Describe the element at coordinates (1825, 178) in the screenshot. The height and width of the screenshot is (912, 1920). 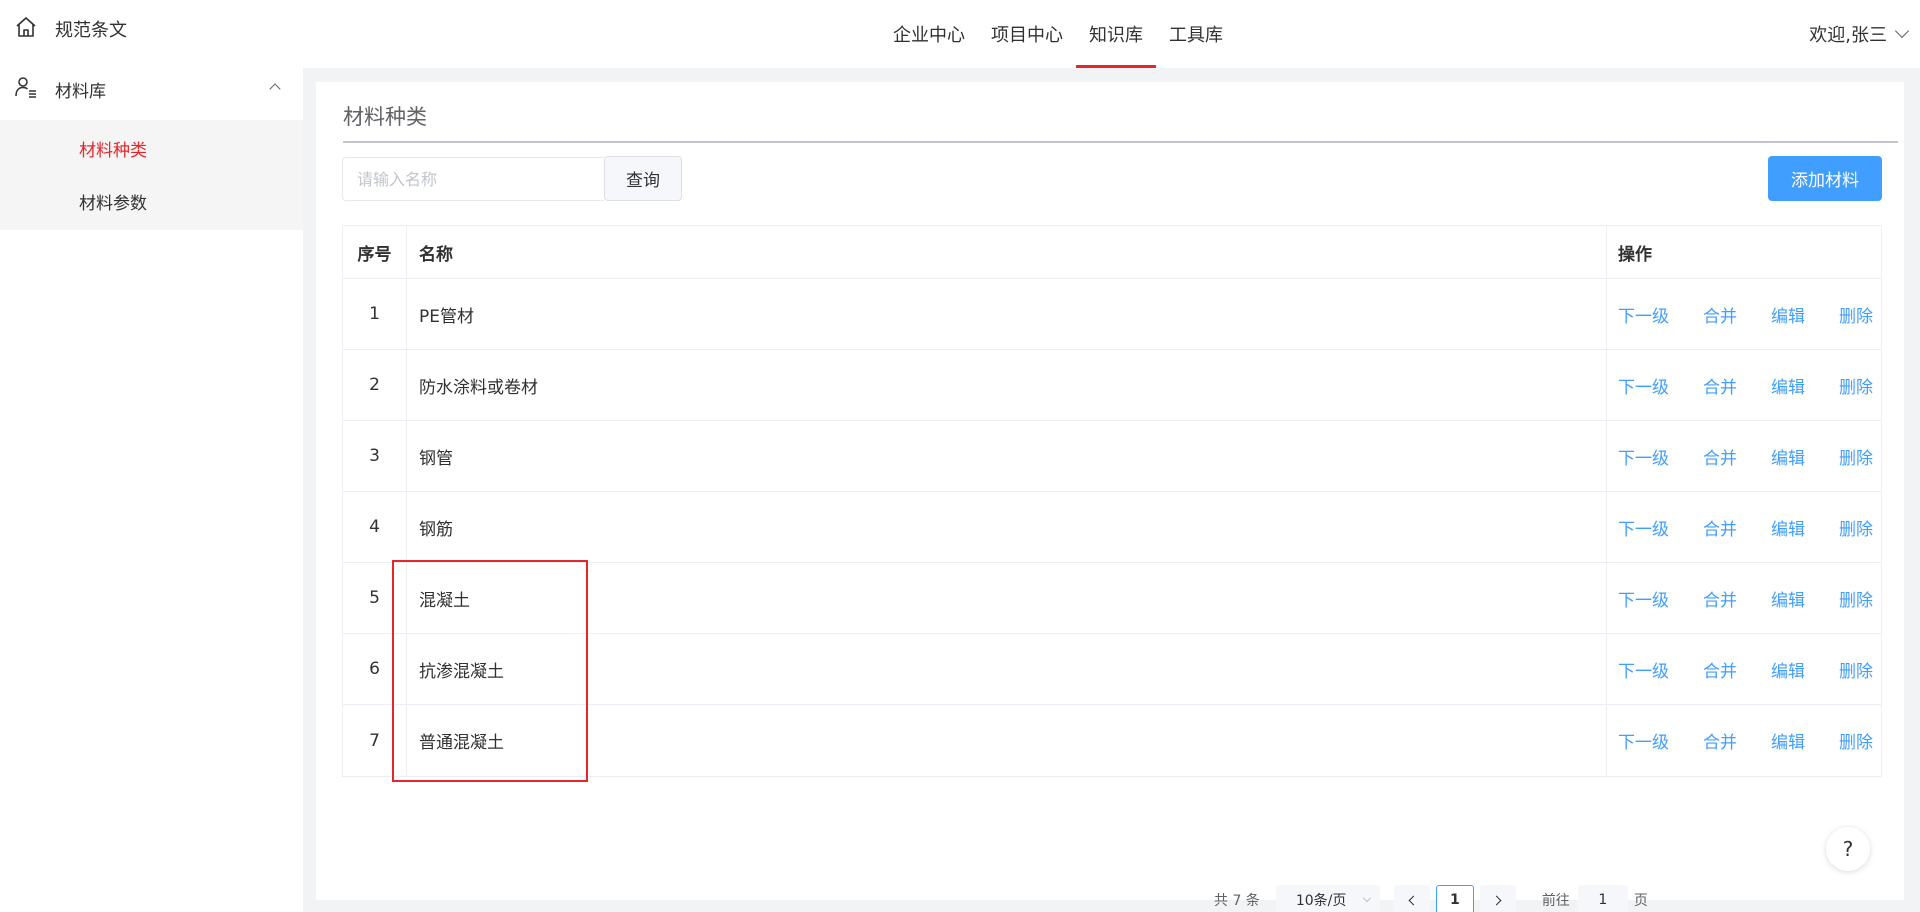
I see `add-material-button: 添加材料` at that location.